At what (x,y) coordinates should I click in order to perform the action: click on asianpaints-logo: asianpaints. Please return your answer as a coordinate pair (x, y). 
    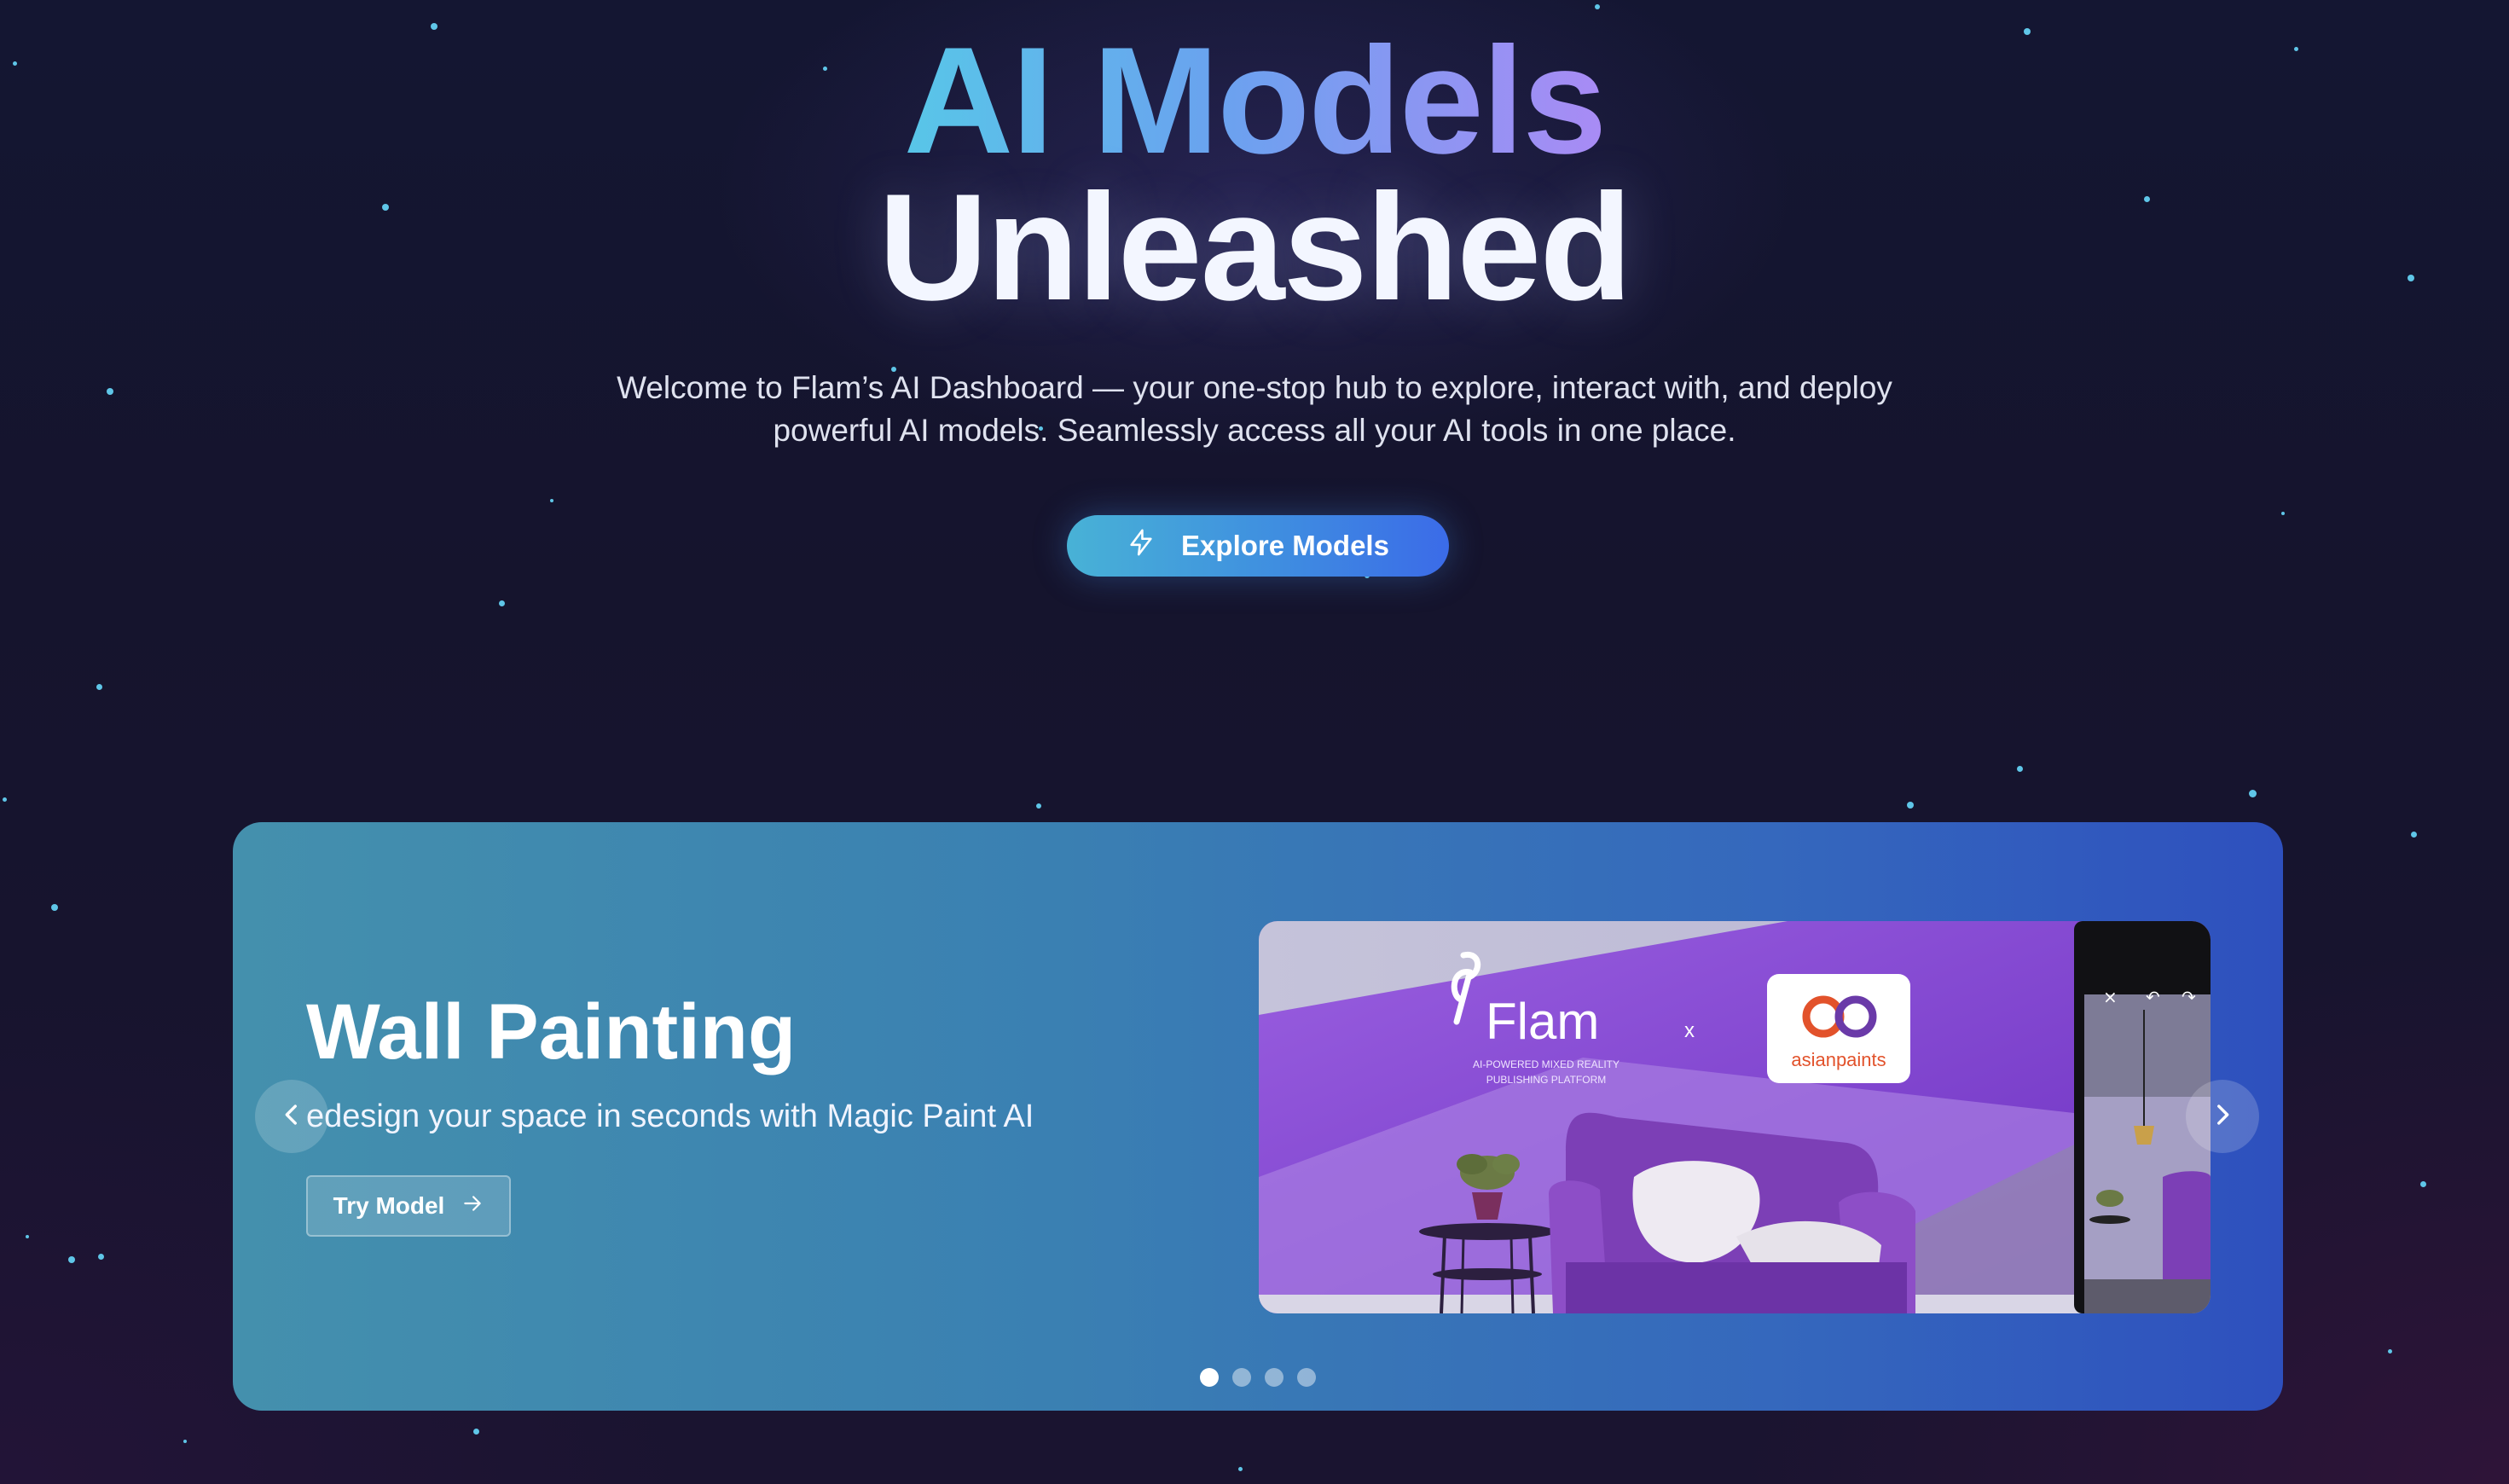
    Looking at the image, I should click on (1838, 1028).